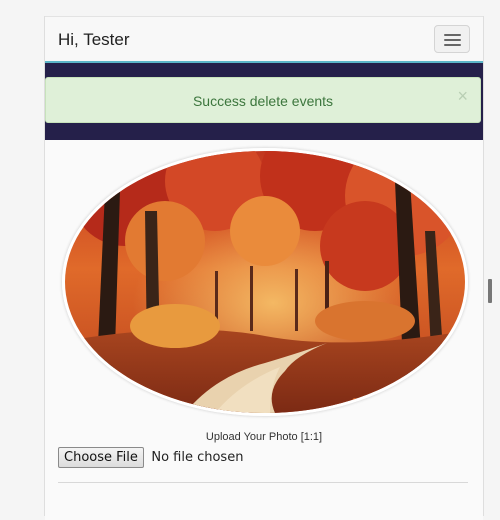 This screenshot has height=520, width=500. What do you see at coordinates (197, 457) in the screenshot?
I see `file-status-text: No file chosen` at bounding box center [197, 457].